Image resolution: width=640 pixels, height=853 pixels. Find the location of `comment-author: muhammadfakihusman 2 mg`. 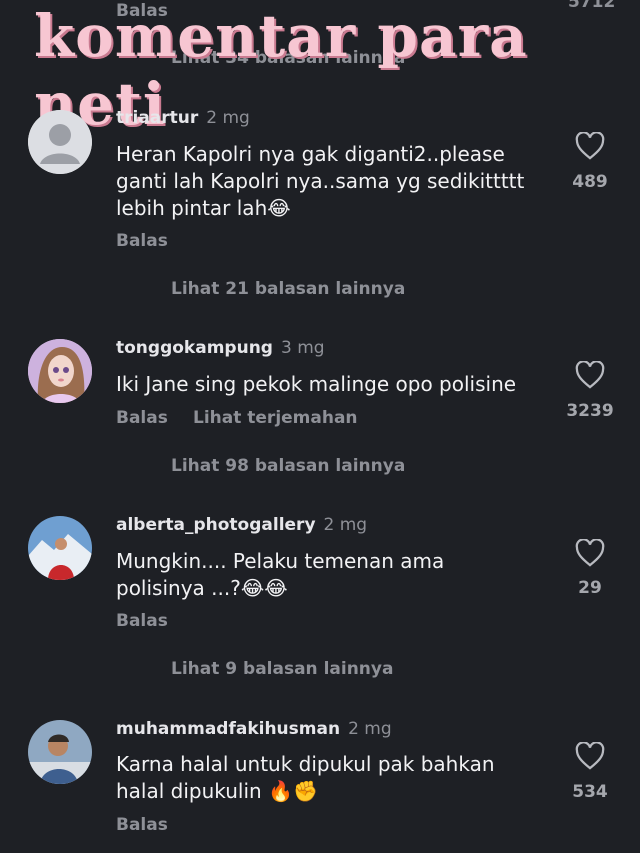

comment-author: muhammadfakihusman 2 mg is located at coordinates (254, 729).